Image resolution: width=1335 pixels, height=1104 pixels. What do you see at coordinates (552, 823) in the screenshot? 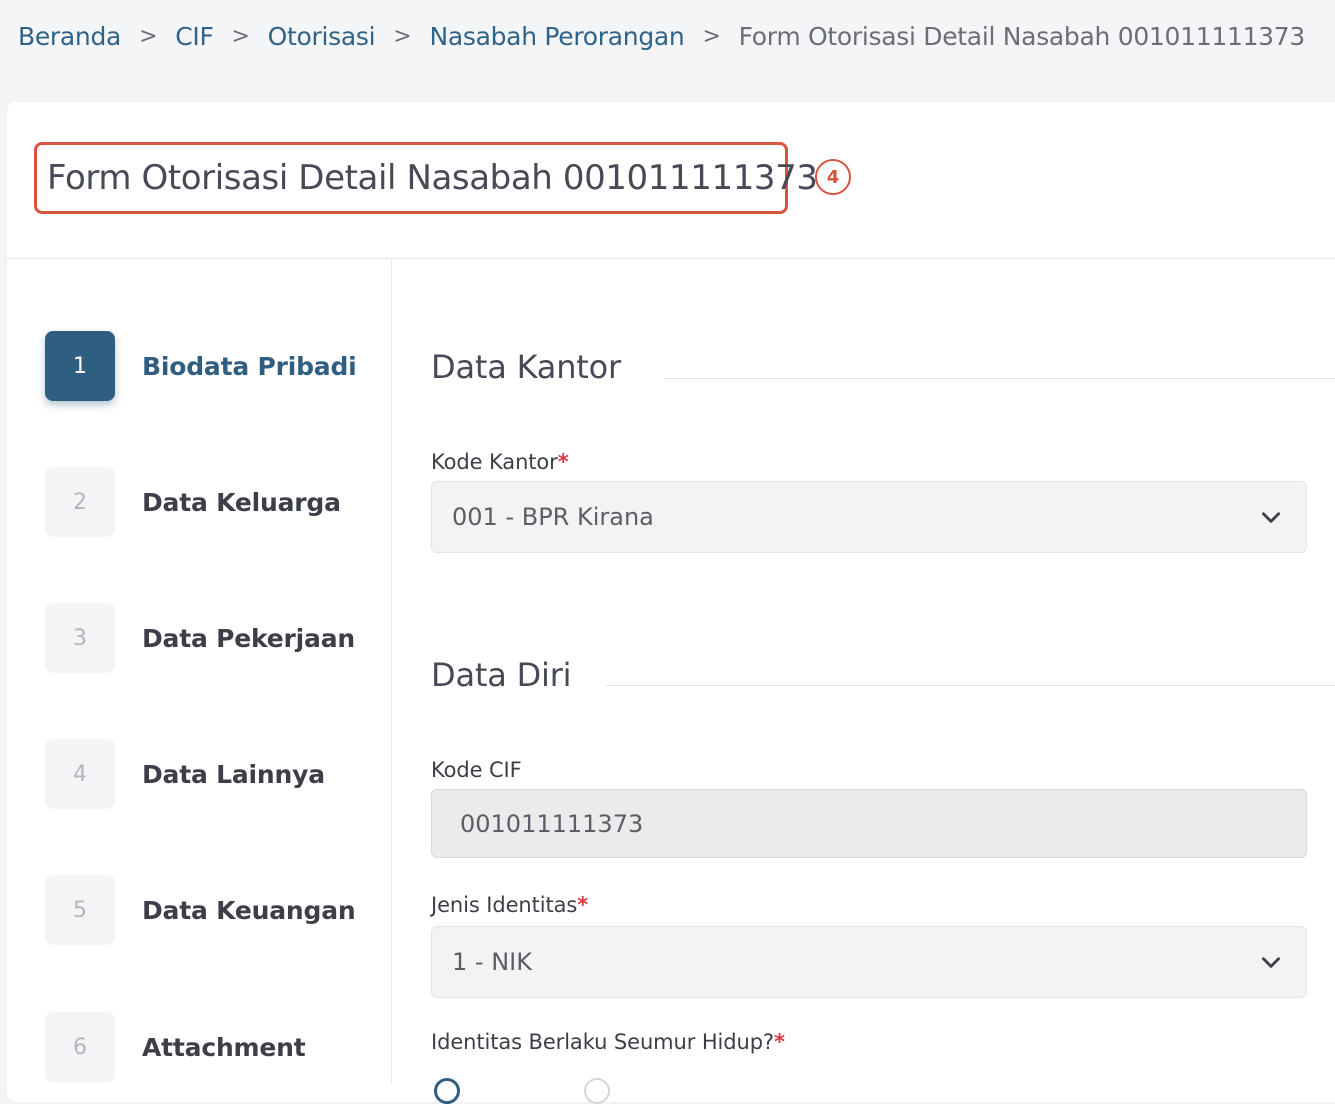
I see `kode-cif-value: 001011111373` at bounding box center [552, 823].